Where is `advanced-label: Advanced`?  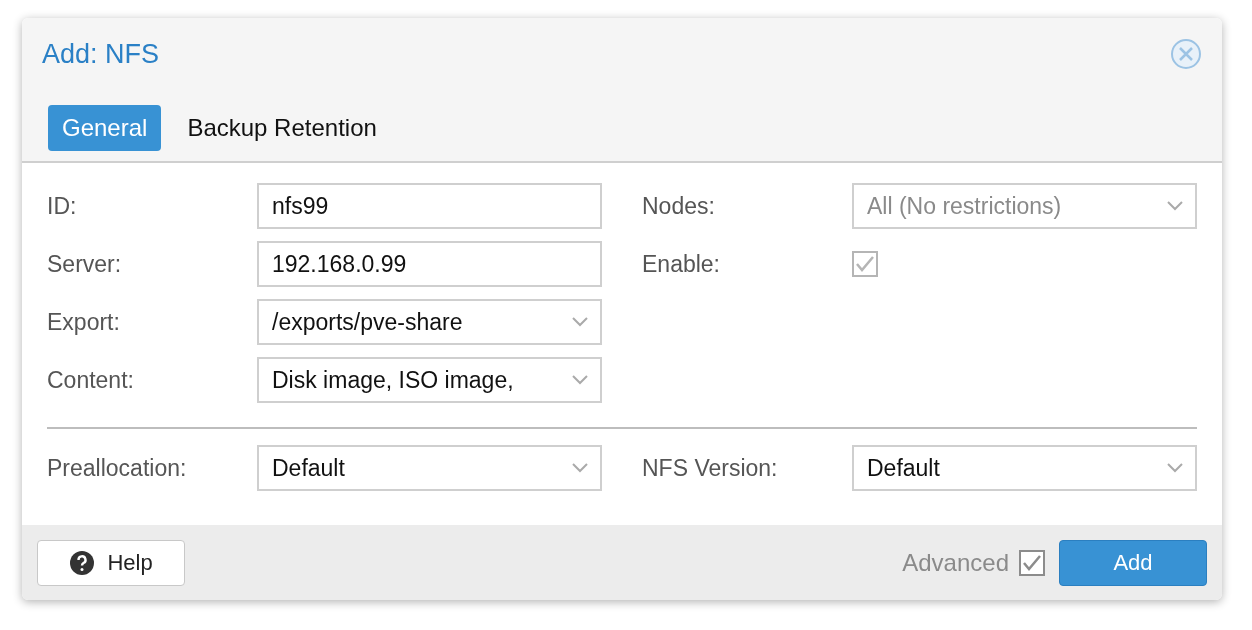
advanced-label: Advanced is located at coordinates (955, 562).